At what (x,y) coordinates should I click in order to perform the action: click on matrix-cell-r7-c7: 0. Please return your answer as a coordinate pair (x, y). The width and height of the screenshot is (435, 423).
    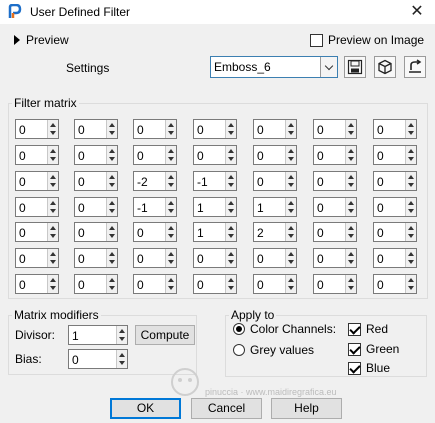
    Looking at the image, I should click on (395, 284).